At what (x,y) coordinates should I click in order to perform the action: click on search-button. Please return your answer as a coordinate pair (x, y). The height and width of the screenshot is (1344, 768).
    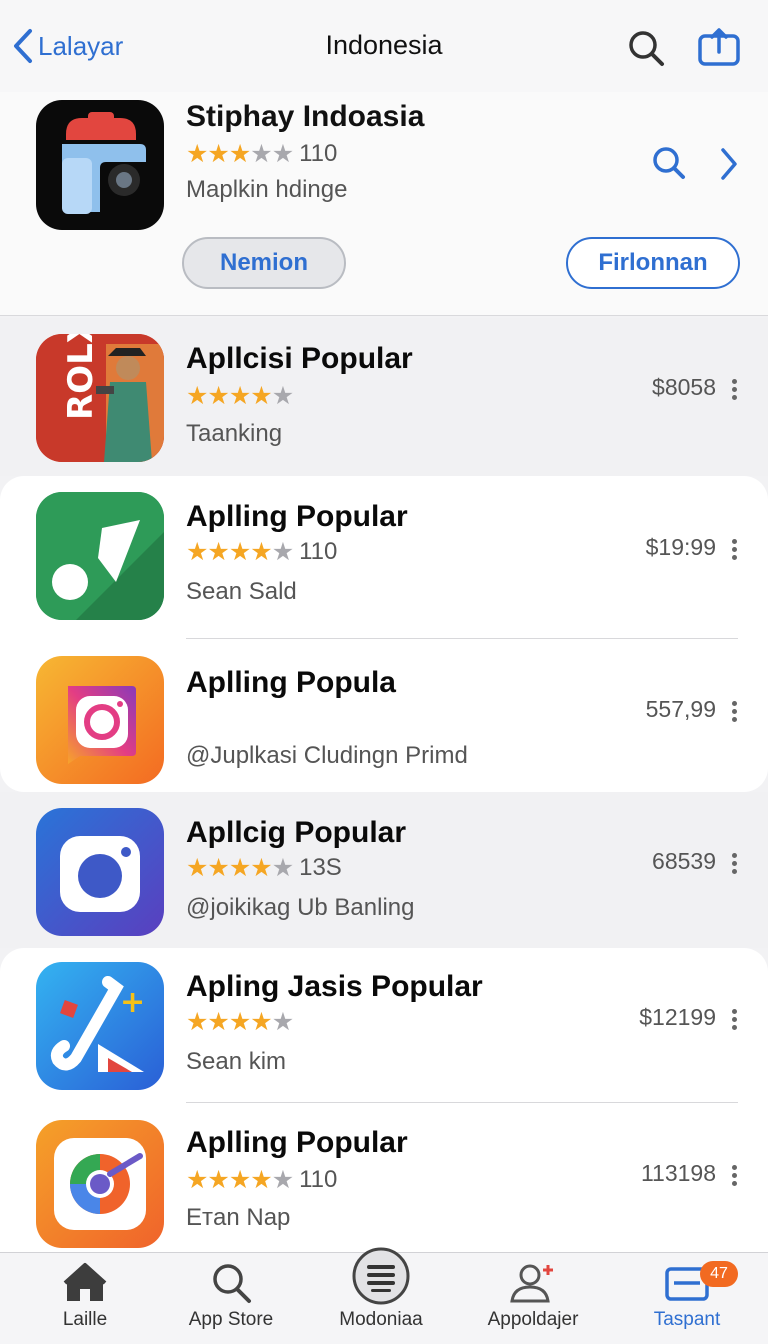
    Looking at the image, I should click on (646, 50).